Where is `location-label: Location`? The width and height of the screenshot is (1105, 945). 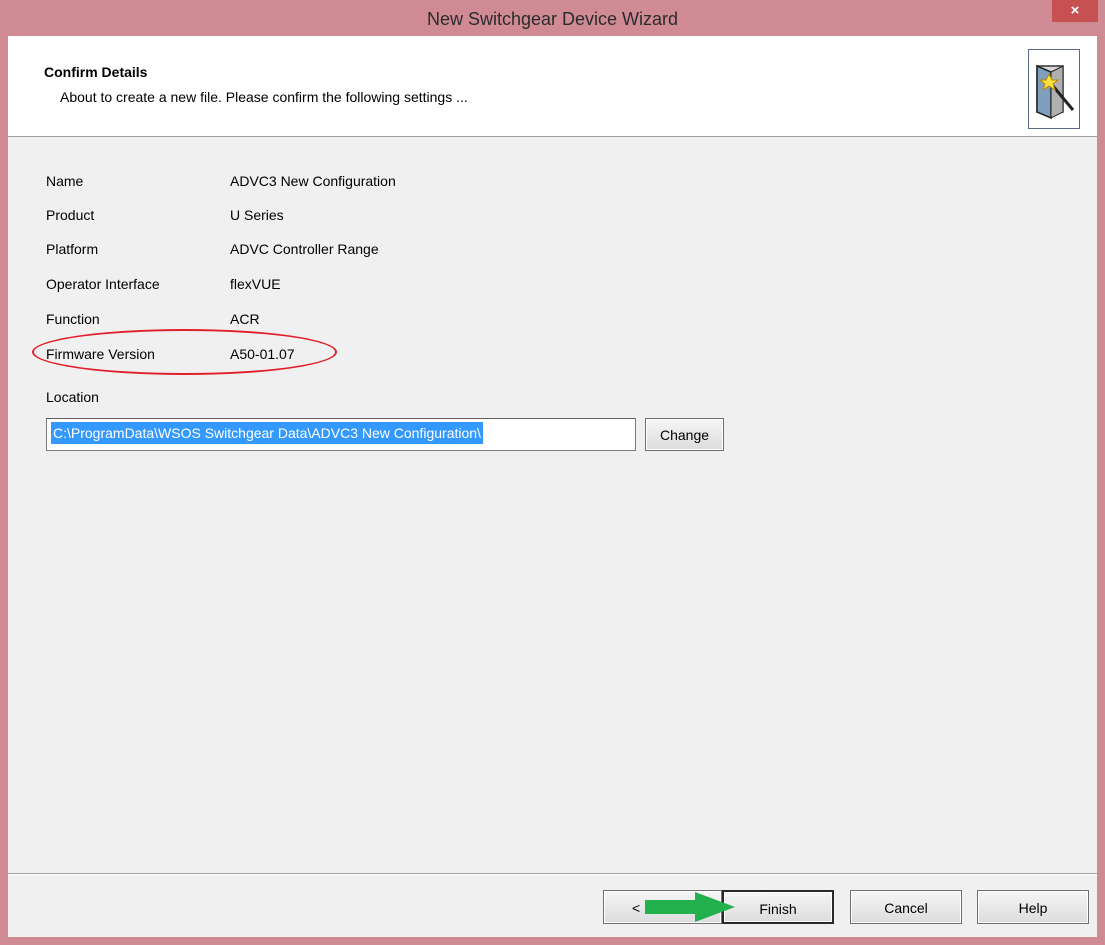
location-label: Location is located at coordinates (72, 397).